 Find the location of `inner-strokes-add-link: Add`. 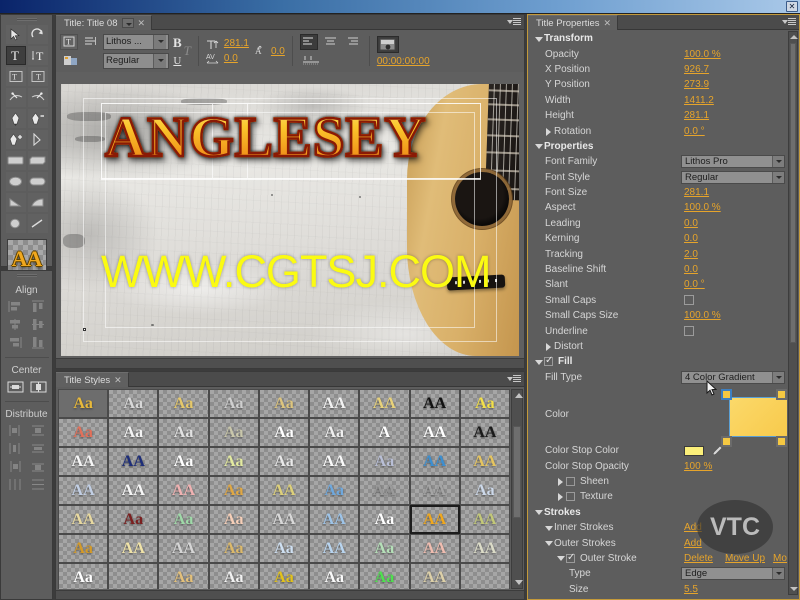

inner-strokes-add-link: Add is located at coordinates (693, 527).